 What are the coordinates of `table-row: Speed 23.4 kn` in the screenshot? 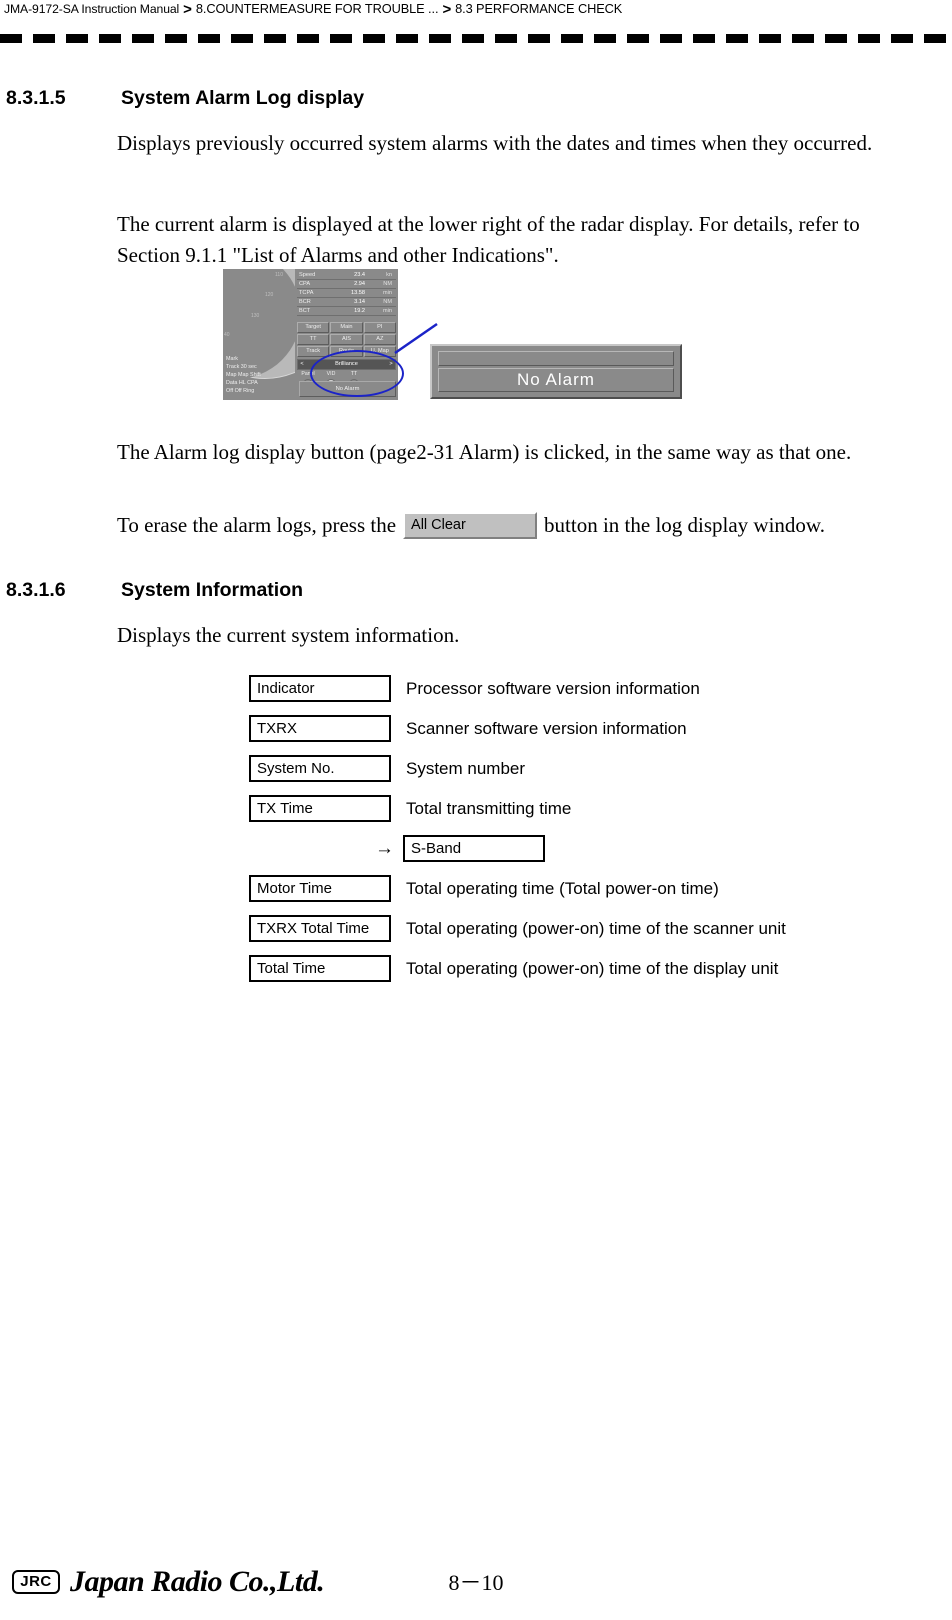 It's located at (346, 275).